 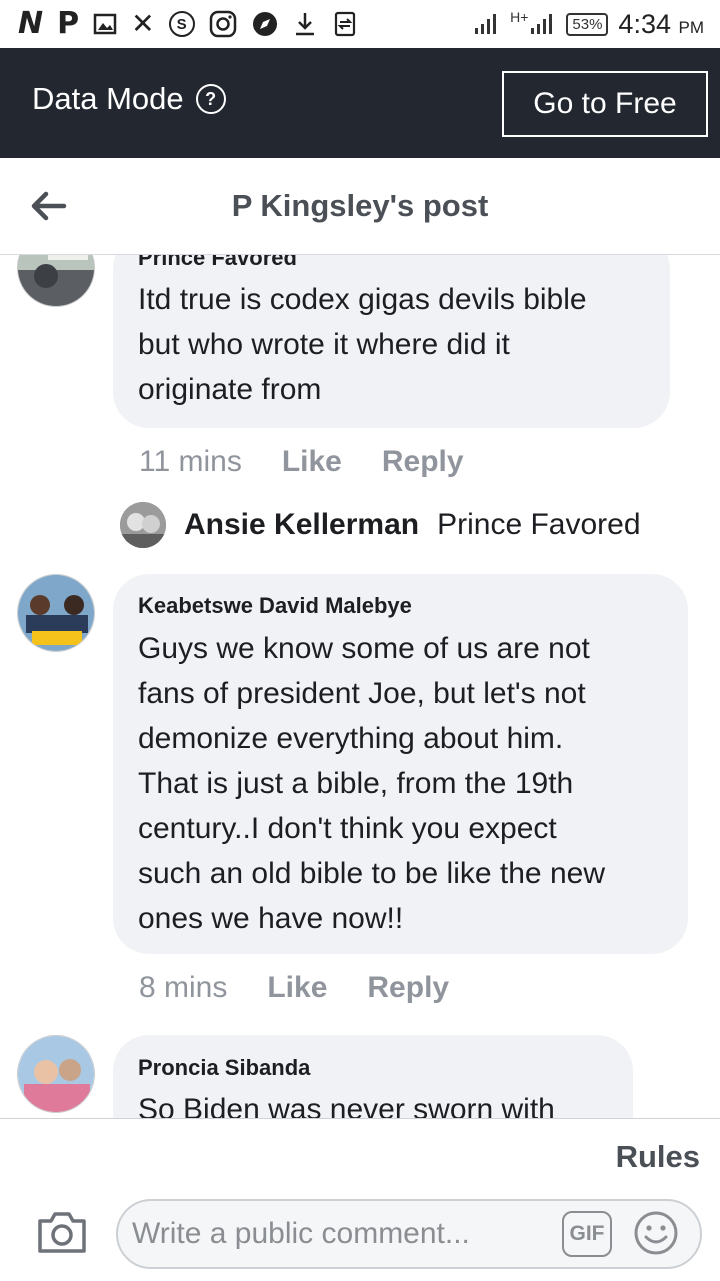 I want to click on sync-icon, so click(x=344, y=24).